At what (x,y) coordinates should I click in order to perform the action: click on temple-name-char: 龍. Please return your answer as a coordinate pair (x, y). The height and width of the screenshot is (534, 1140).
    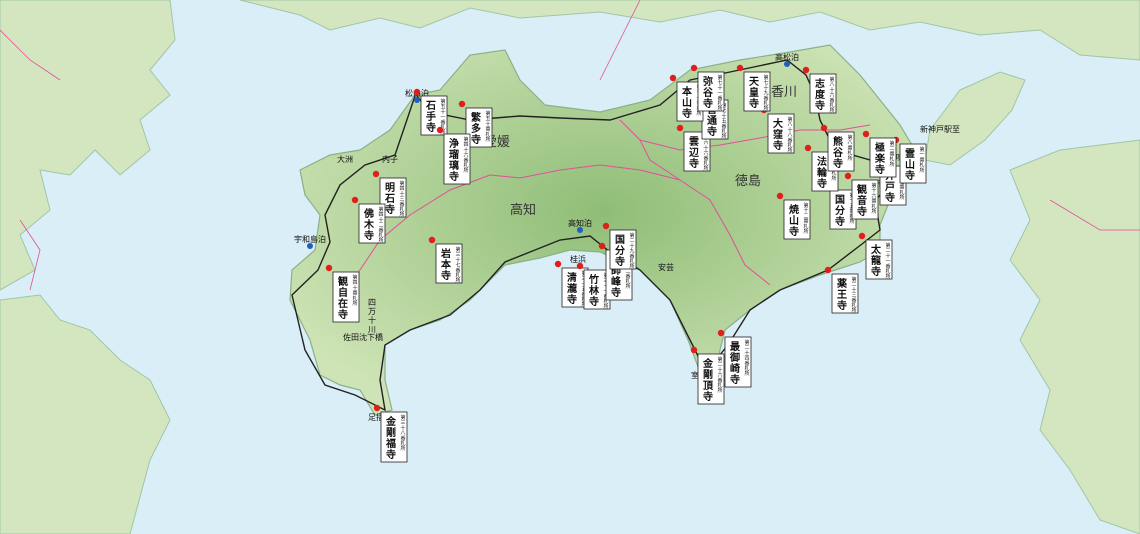
    Looking at the image, I should click on (876, 260).